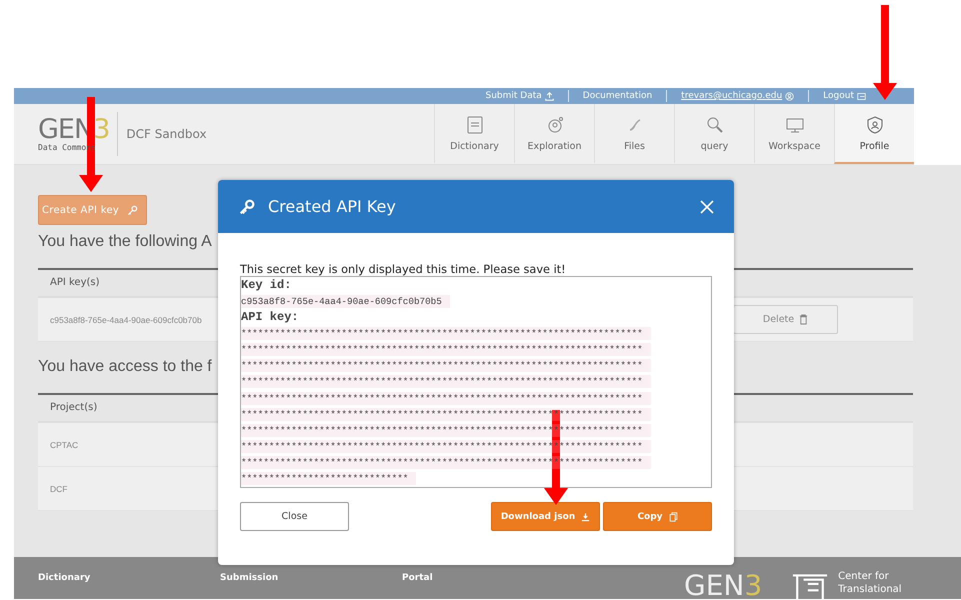  Describe the element at coordinates (520, 96) in the screenshot. I see `header-link: Submit Data` at that location.